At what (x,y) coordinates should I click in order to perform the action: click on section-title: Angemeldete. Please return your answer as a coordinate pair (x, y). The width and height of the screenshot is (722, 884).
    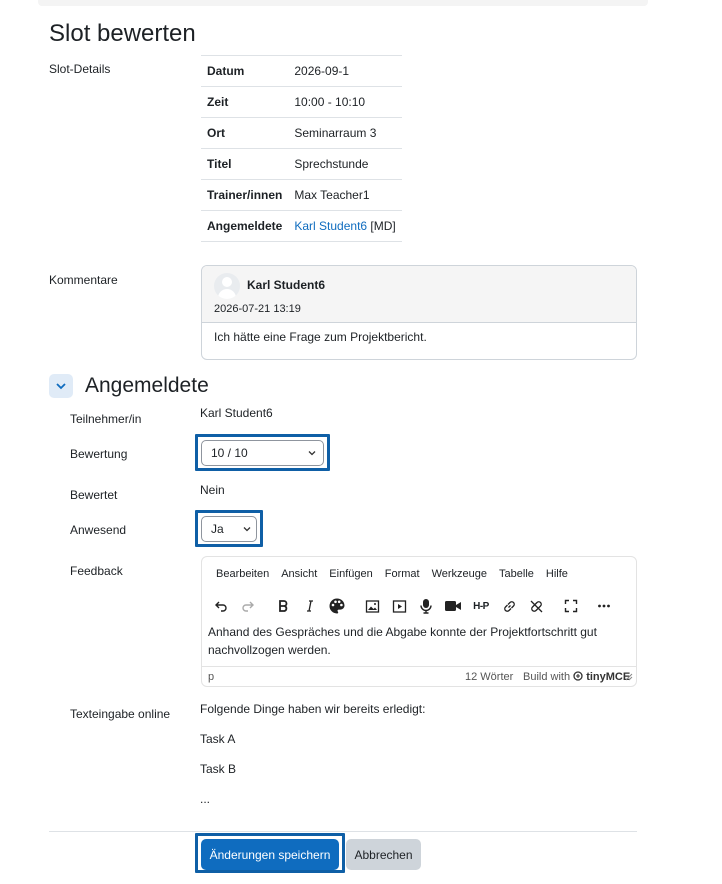
    Looking at the image, I should click on (147, 385).